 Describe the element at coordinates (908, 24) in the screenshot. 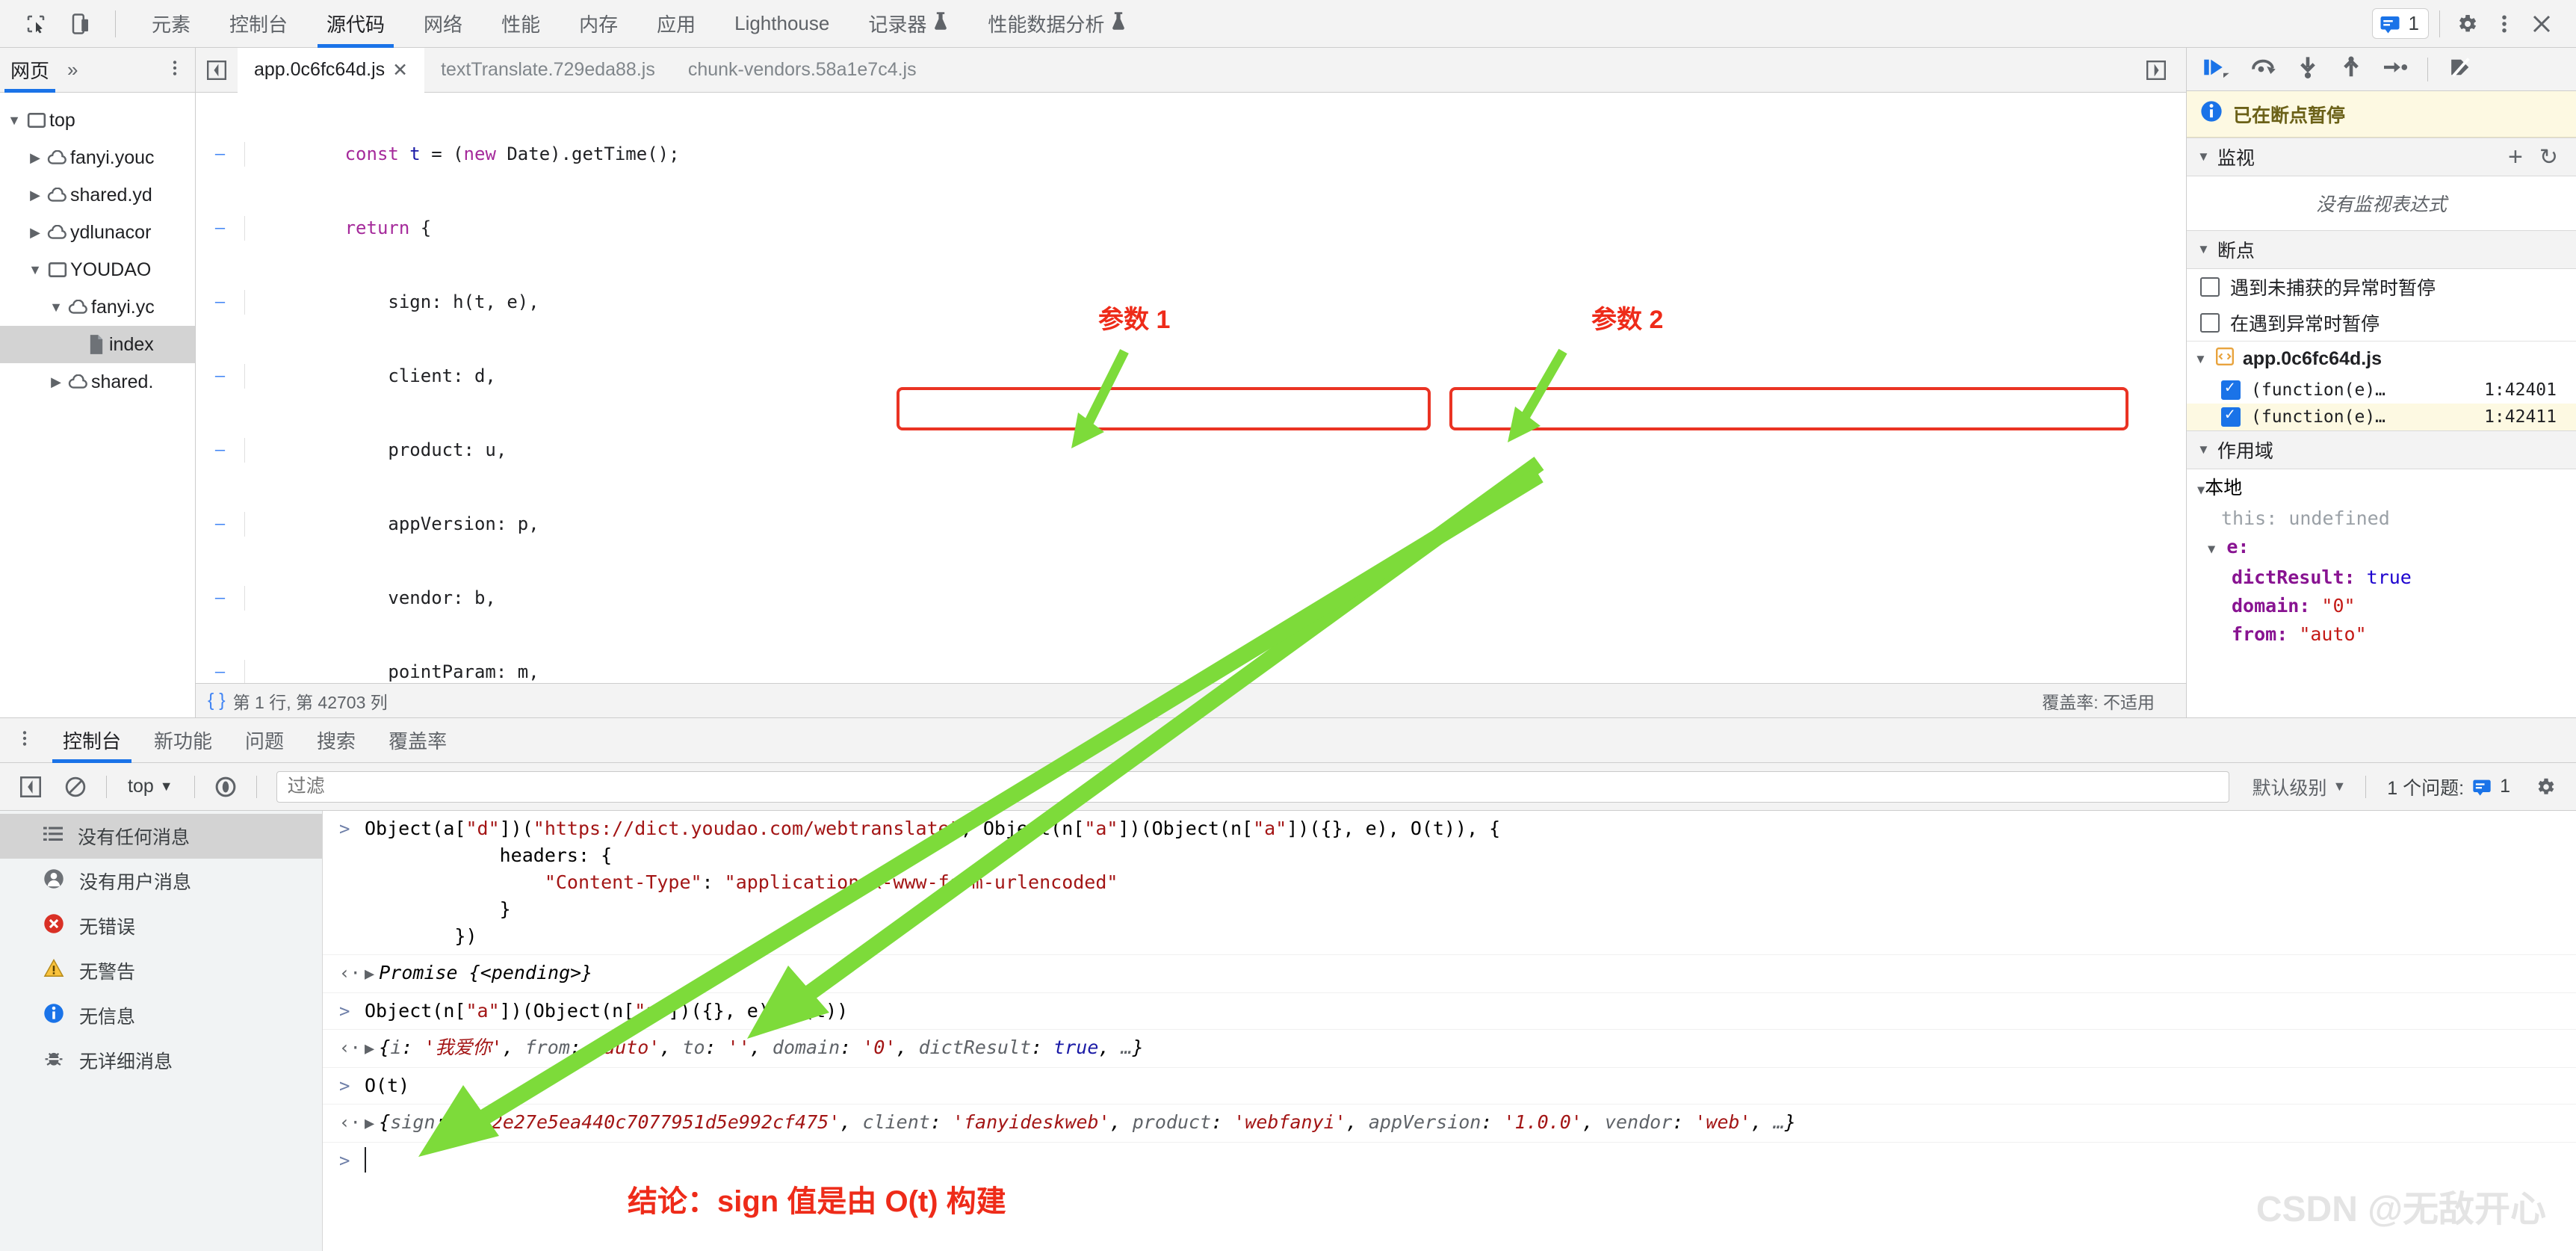

I see `tab-recorder: 记录器` at that location.